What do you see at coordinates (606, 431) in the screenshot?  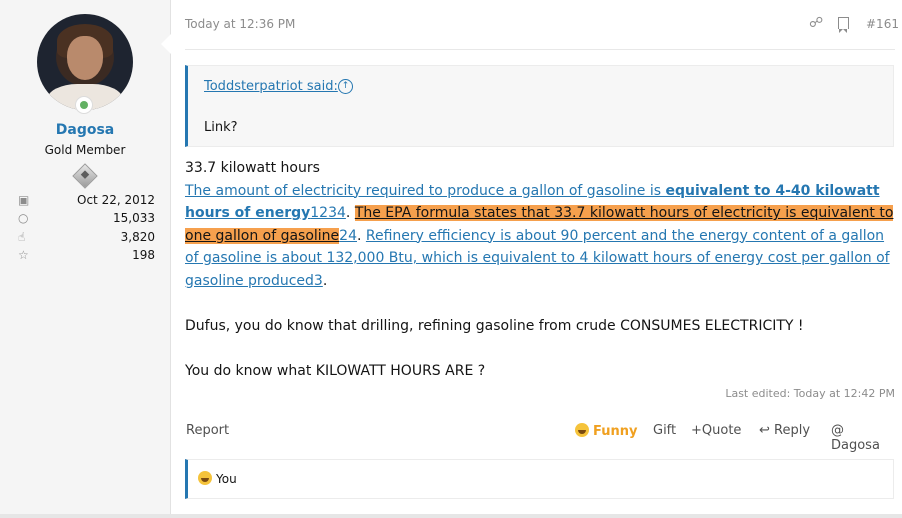 I see `funny-reaction-button: Funny` at bounding box center [606, 431].